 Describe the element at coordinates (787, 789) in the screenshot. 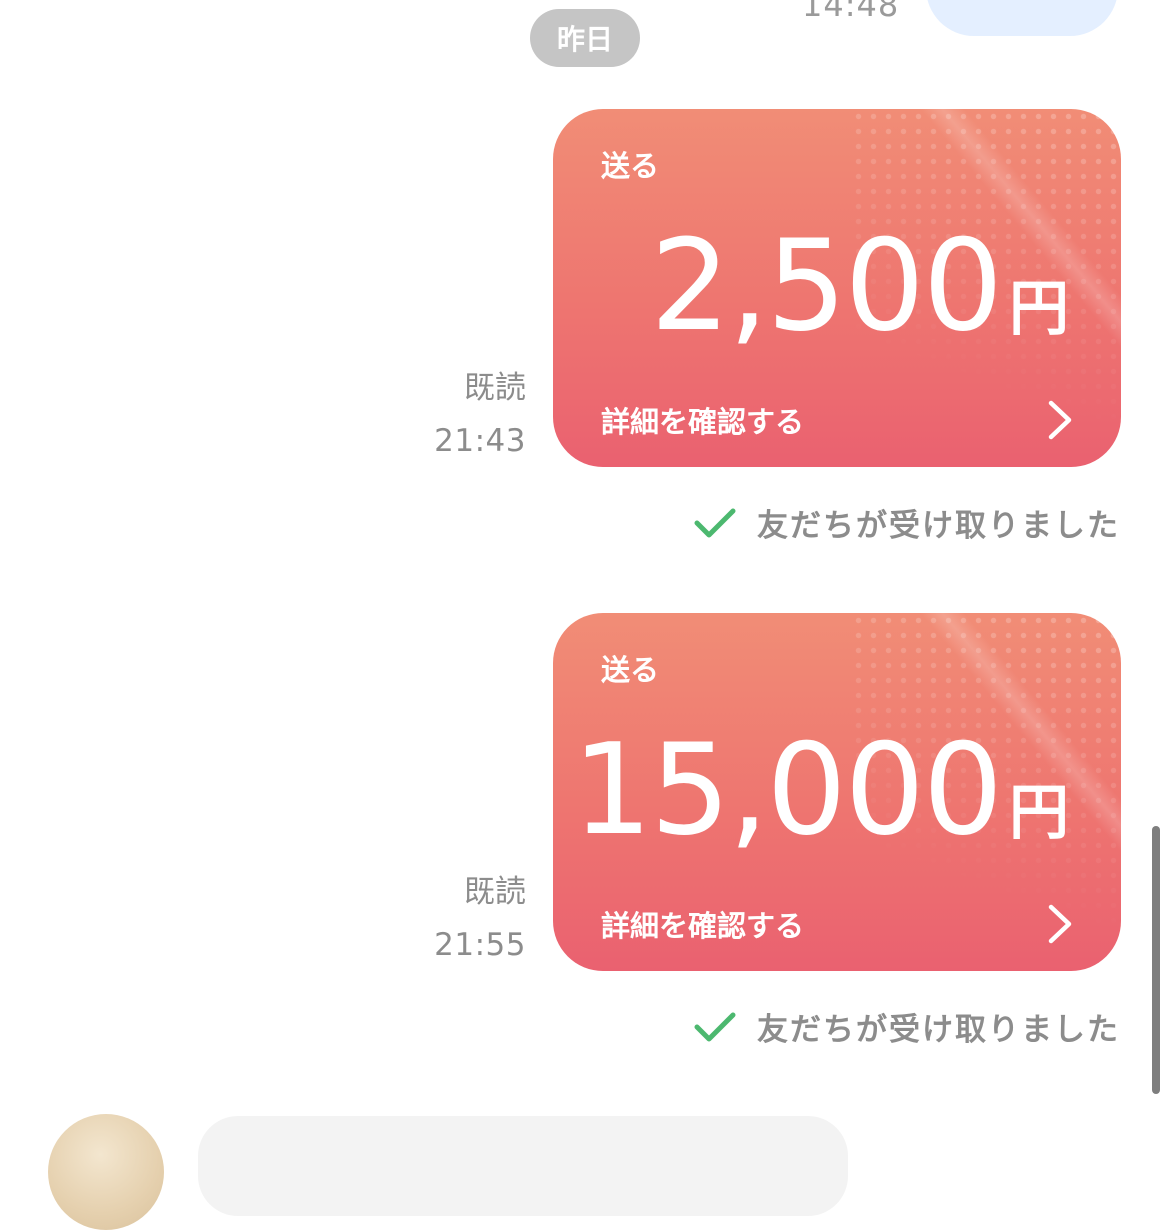

I see `amount-value: 15,000` at that location.